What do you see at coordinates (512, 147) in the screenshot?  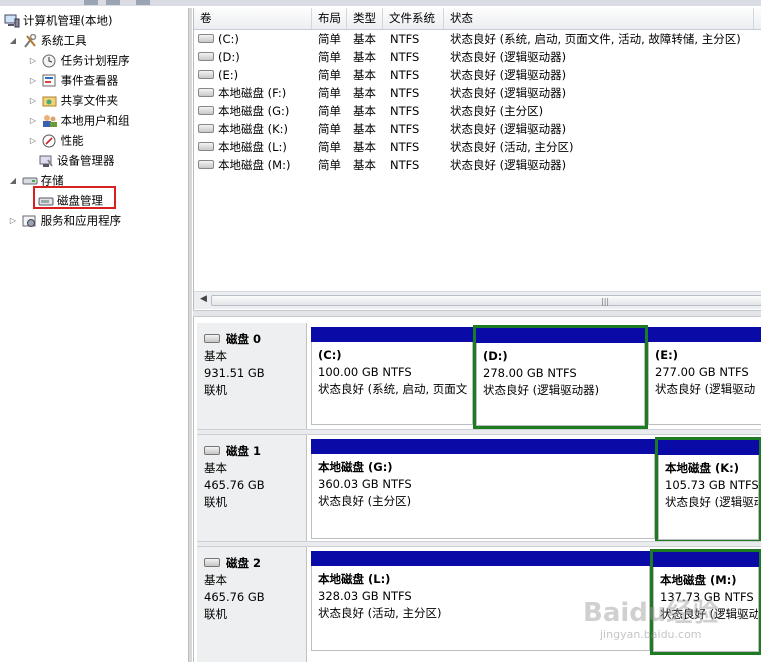 I see `volume-status: 状态良好 (活动, 主分区)` at bounding box center [512, 147].